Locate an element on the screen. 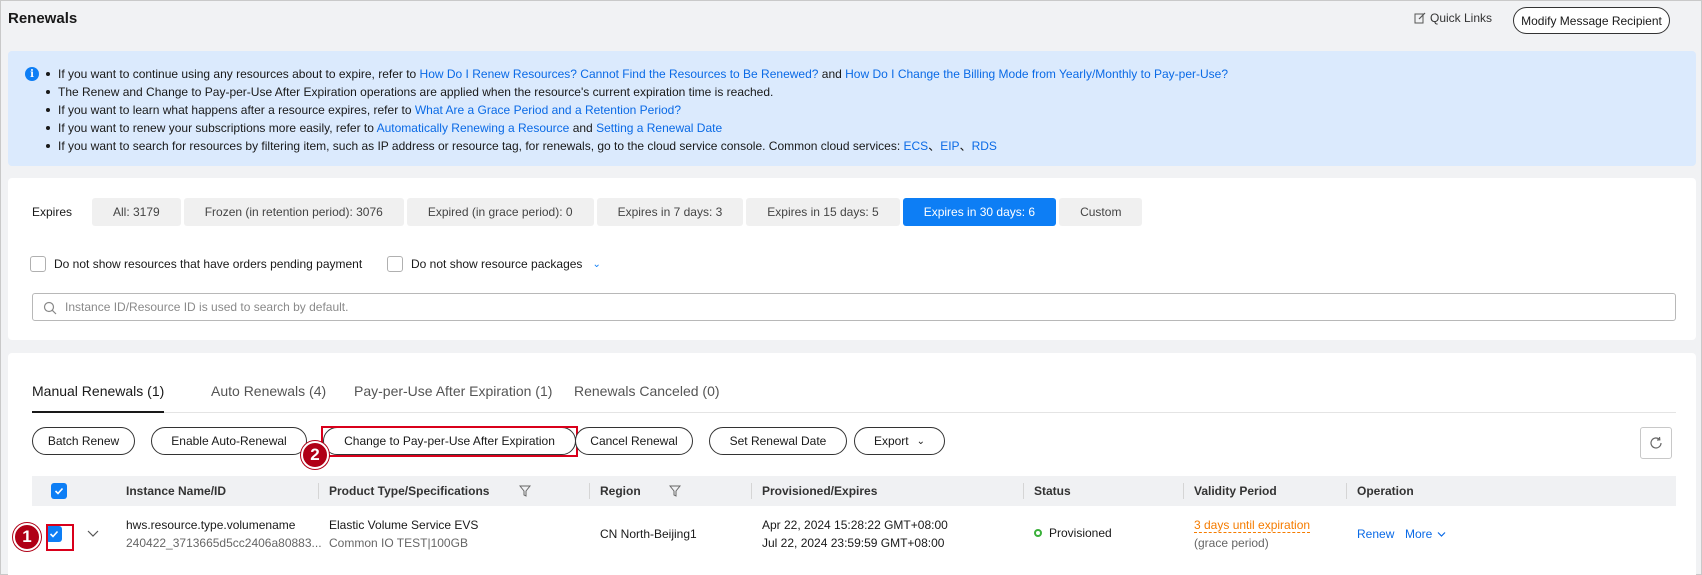  tab-pay-per-use: Pay-per-Use After Expiration (1) is located at coordinates (453, 398).